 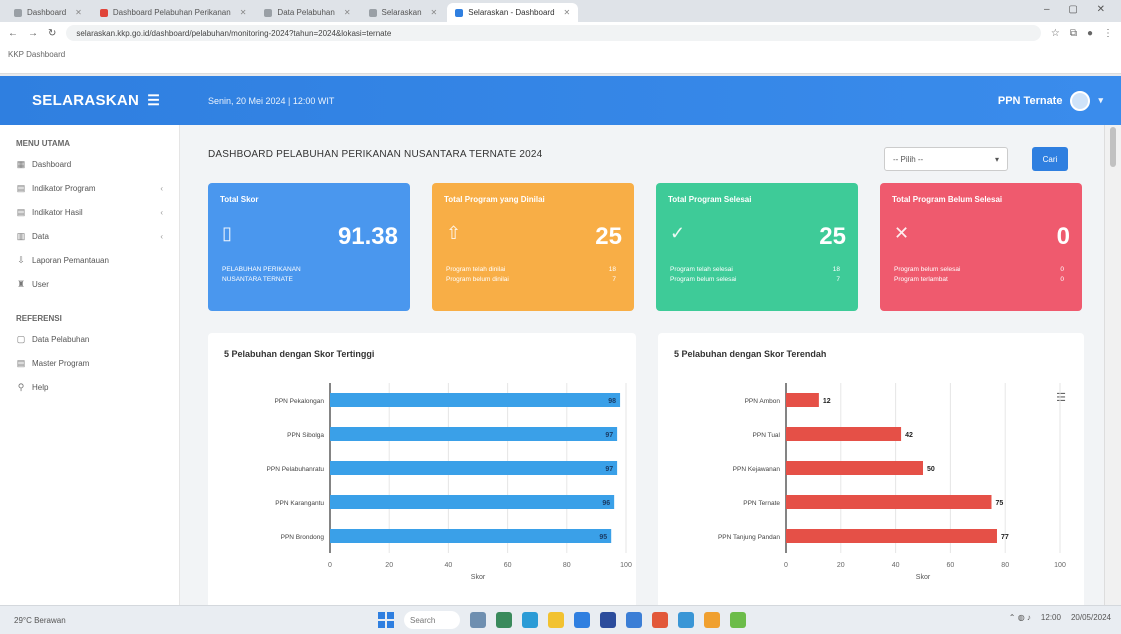 I want to click on clock-time: 12:00, so click(x=1050, y=617).